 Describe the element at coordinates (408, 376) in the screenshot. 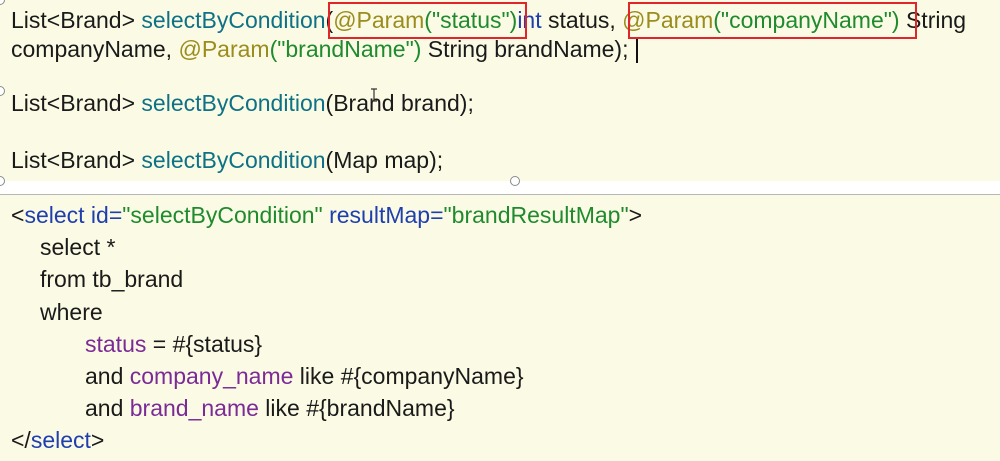

I see `cond-company-rest: like #{companyName}` at that location.